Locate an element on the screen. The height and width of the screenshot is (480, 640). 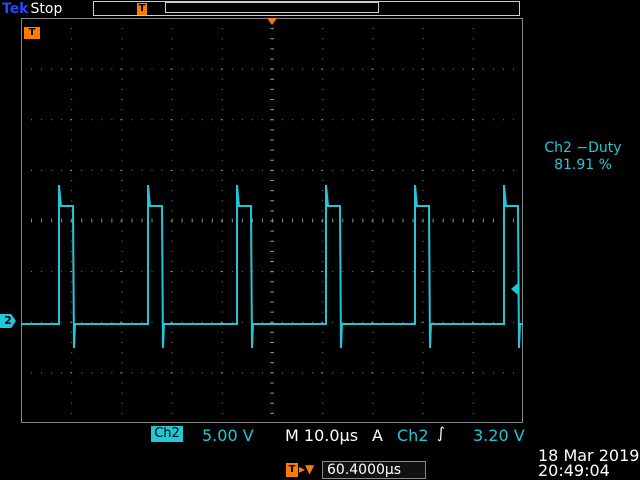
trigger-delay-icon: T is located at coordinates (292, 470).